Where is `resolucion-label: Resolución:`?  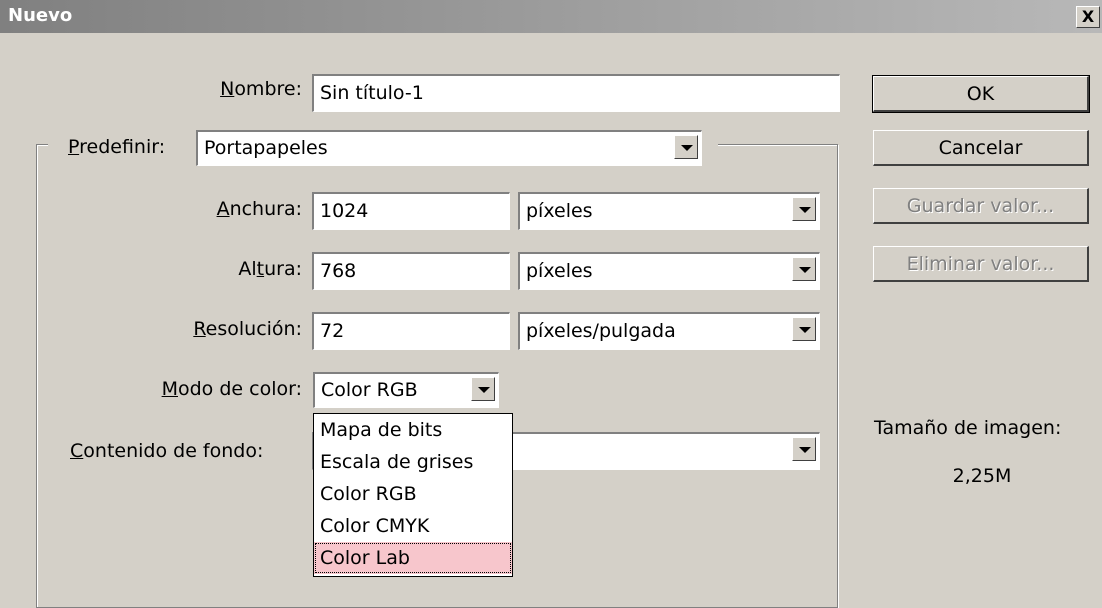
resolucion-label: Resolución: is located at coordinates (247, 329).